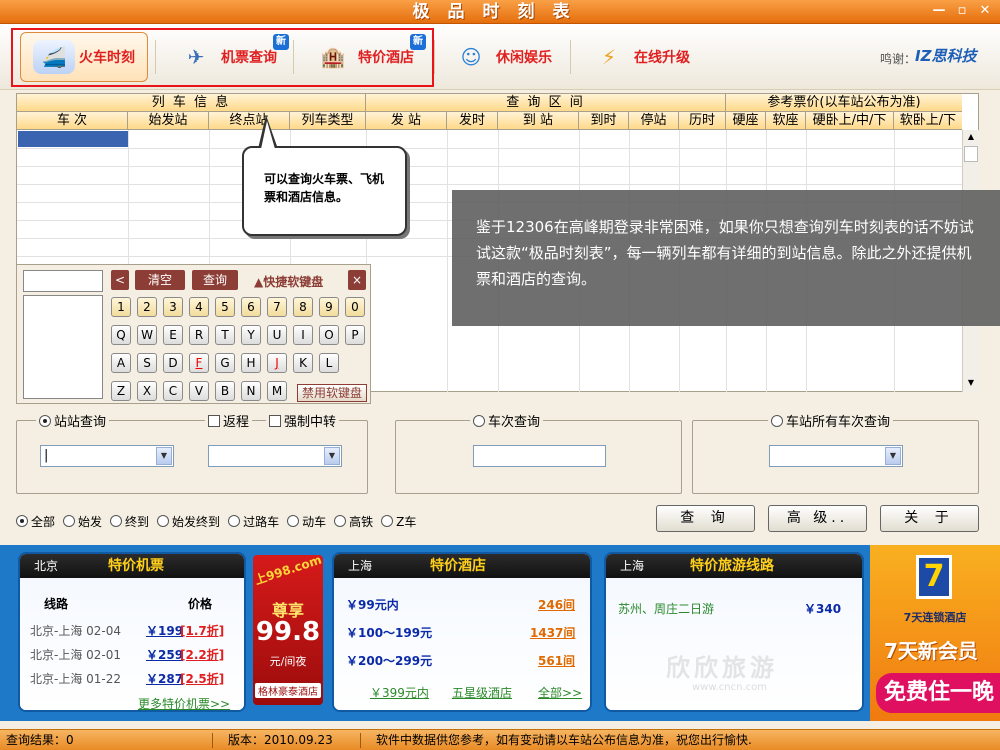 The image size is (1000, 750). What do you see at coordinates (107, 456) in the screenshot?
I see `from-station-select: | ▼` at bounding box center [107, 456].